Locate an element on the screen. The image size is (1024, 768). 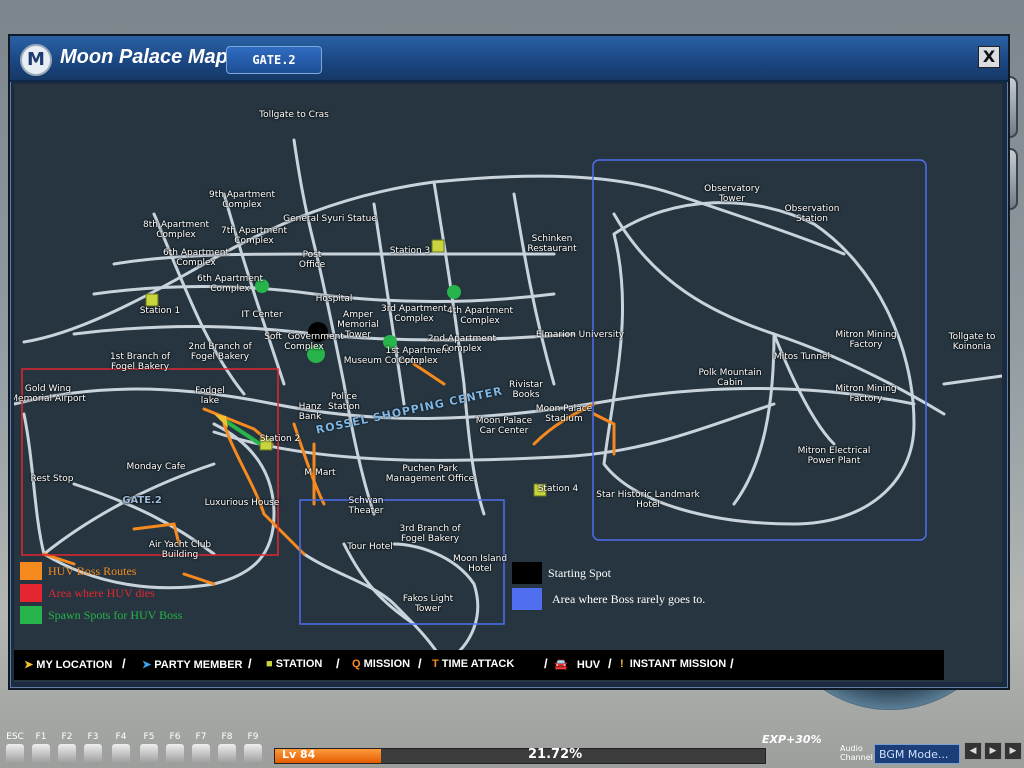
gate-marker-label: GATE.2 is located at coordinates (142, 500).